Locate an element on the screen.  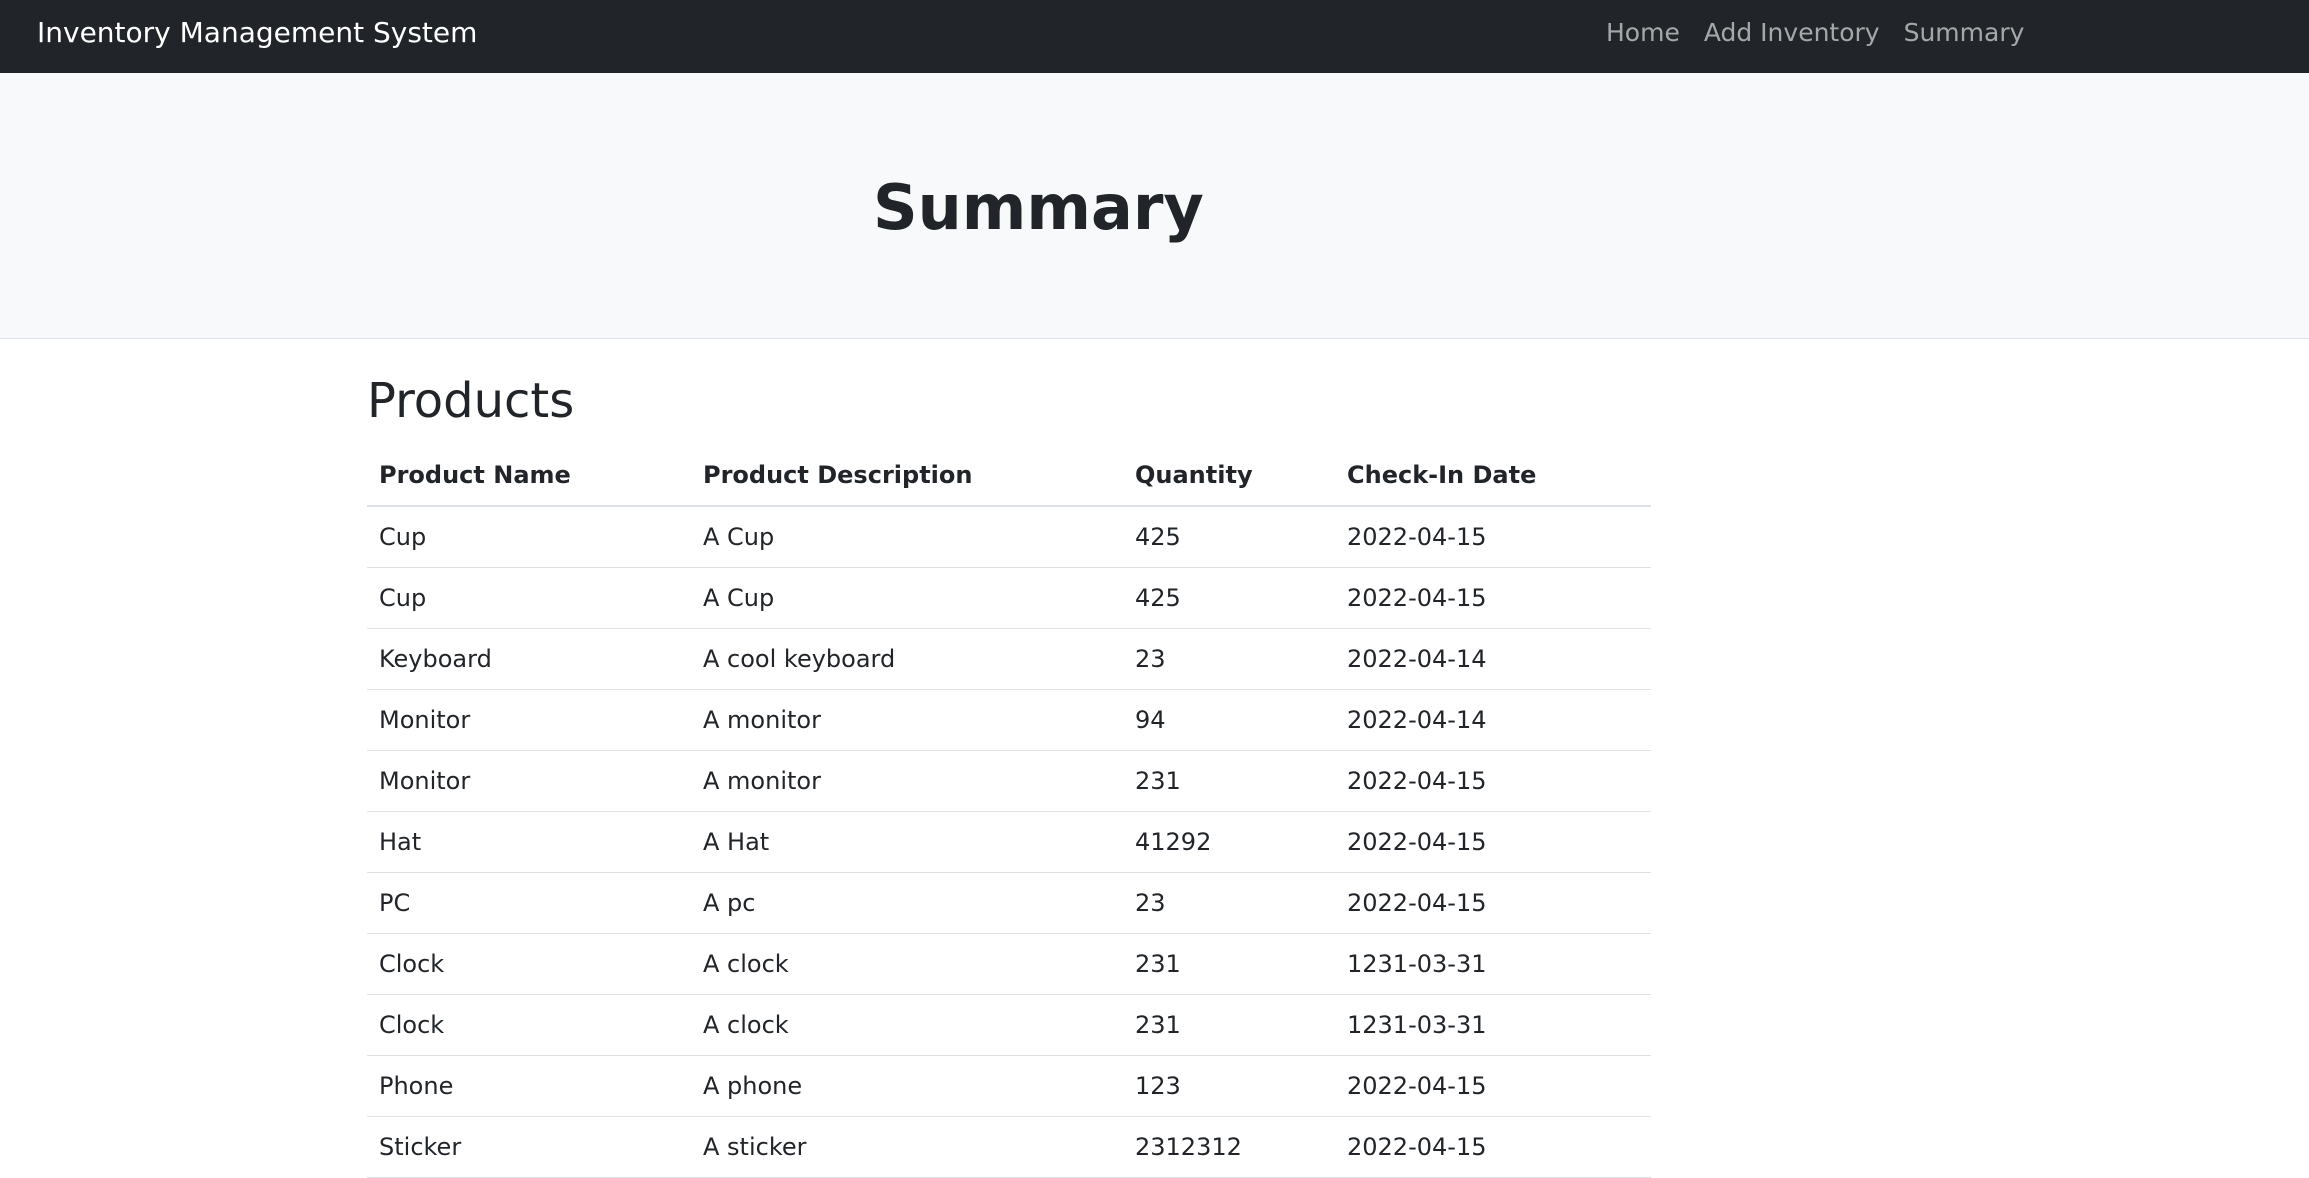
table-row: PC A pc 23 2022-04-15 is located at coordinates (1009, 903).